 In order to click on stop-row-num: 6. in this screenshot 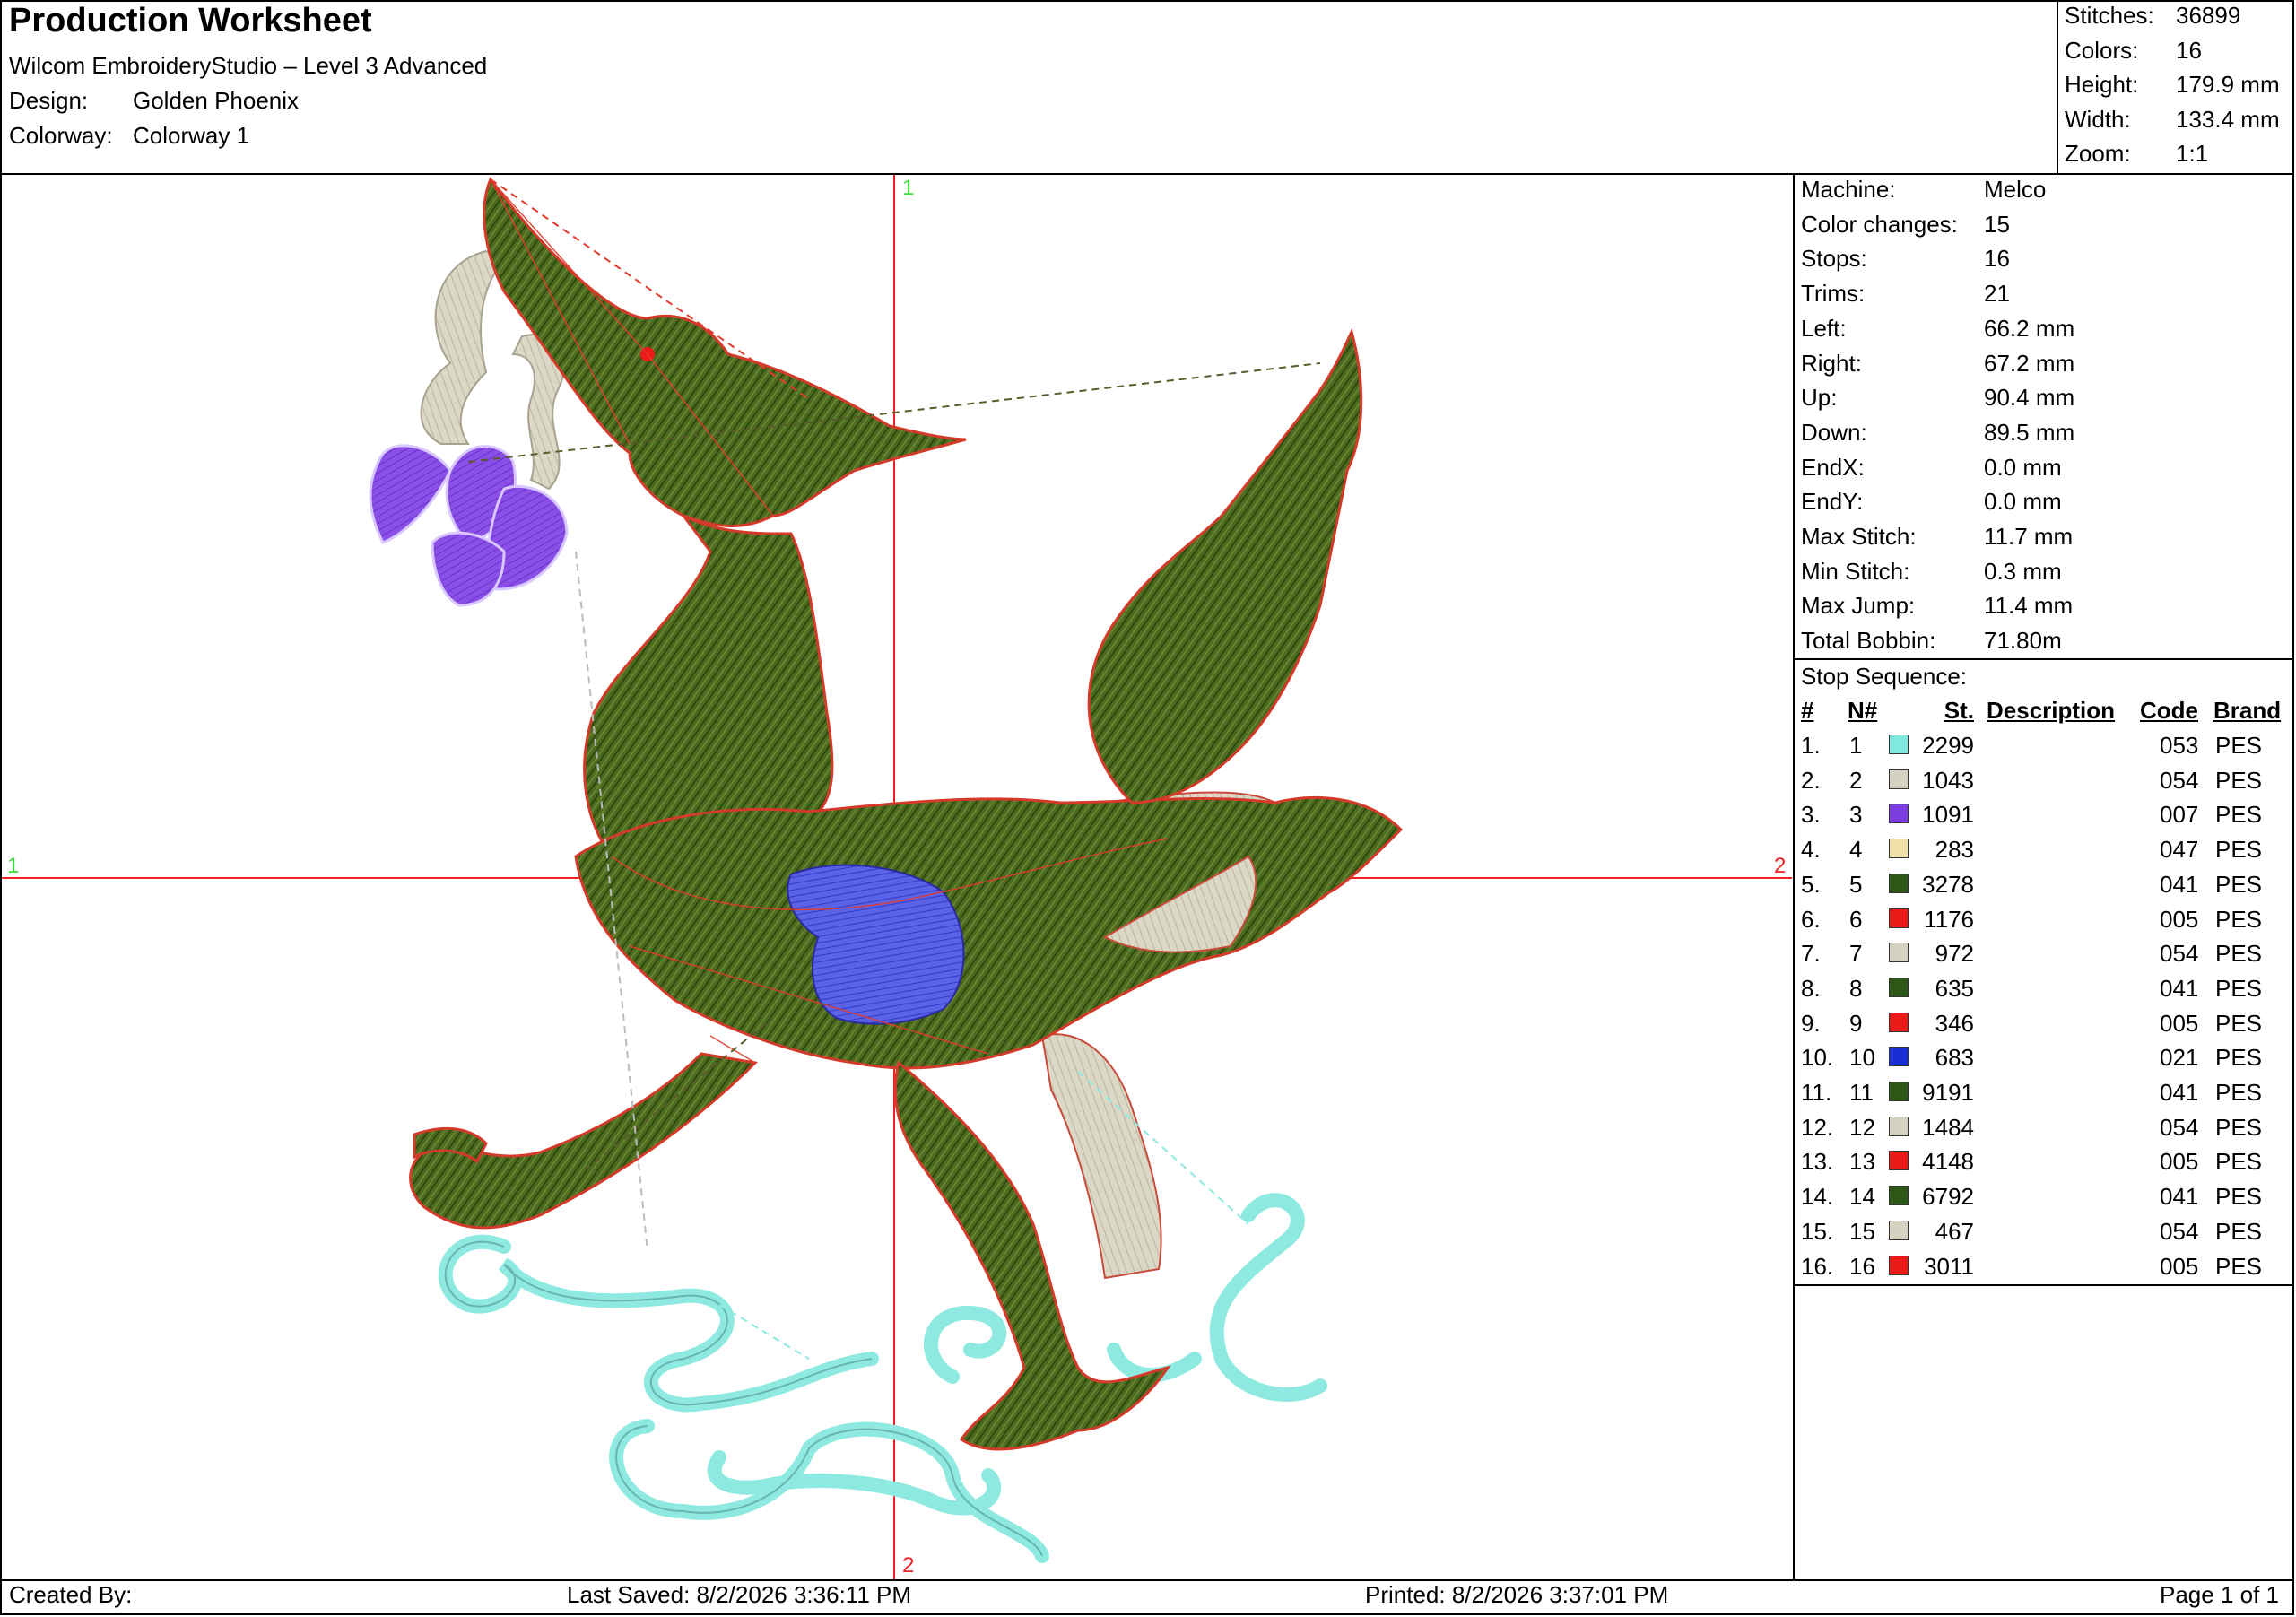, I will do `click(1811, 919)`.